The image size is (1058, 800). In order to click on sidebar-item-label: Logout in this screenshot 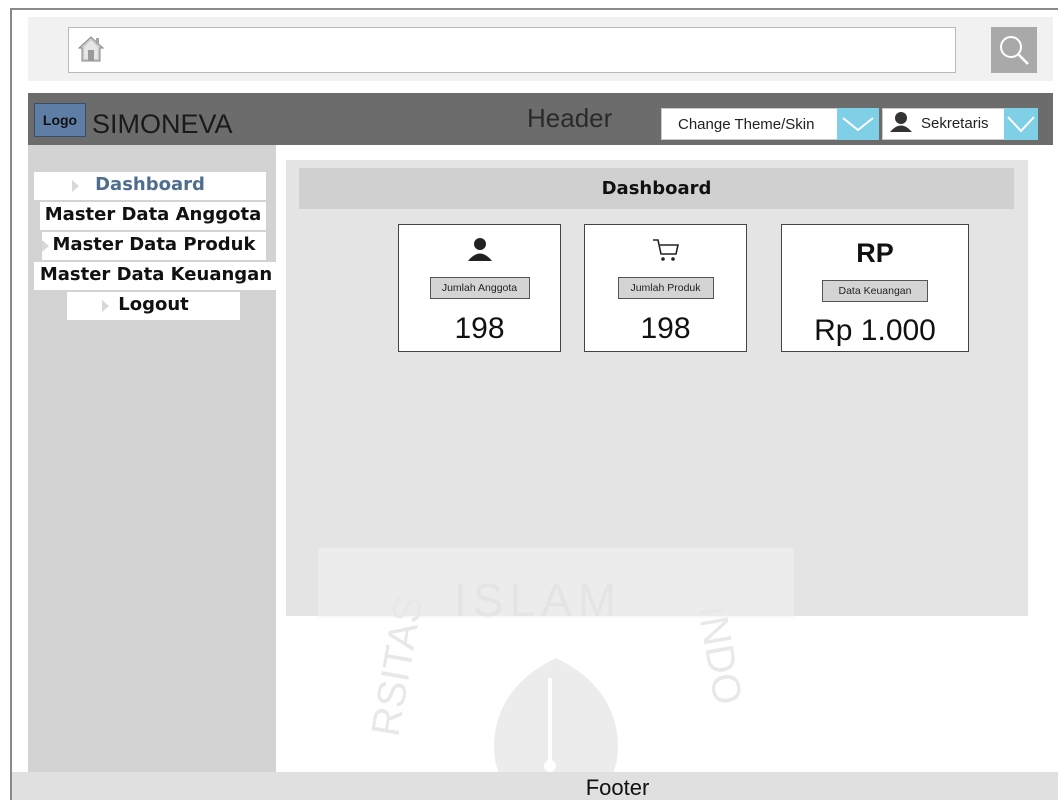, I will do `click(153, 304)`.